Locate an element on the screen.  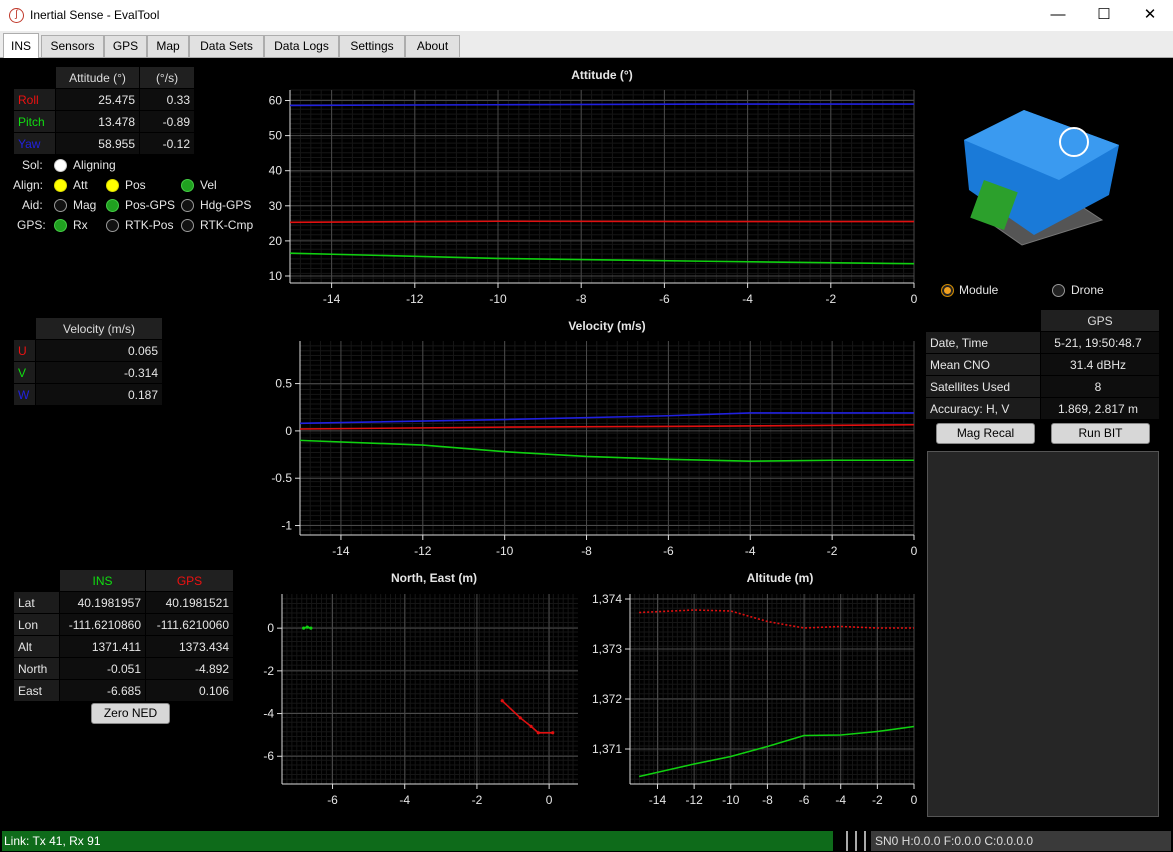
x-tick-label: -8 is located at coordinates (581, 299).